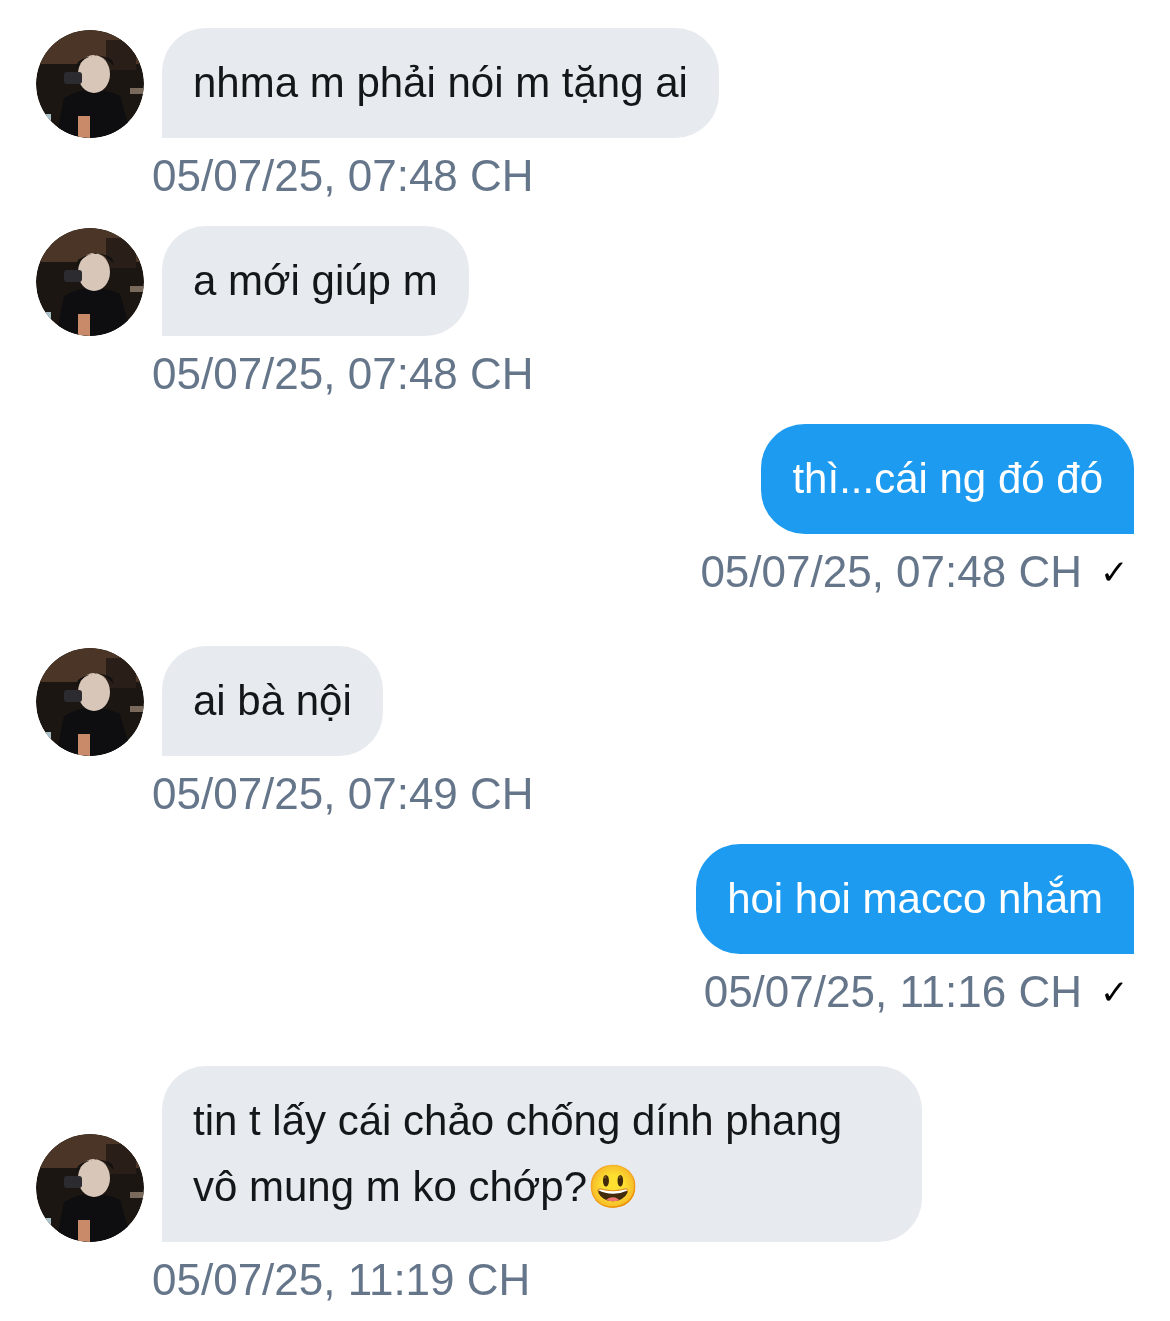 Image resolution: width=1170 pixels, height=1321 pixels. What do you see at coordinates (892, 992) in the screenshot?
I see `timestamp: 05/07/25, 11:16 CH` at bounding box center [892, 992].